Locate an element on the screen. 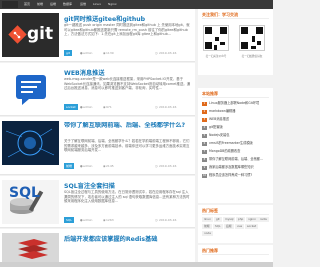 The width and height of the screenshot is (320, 267). article-tag: git is located at coordinates (68, 53).